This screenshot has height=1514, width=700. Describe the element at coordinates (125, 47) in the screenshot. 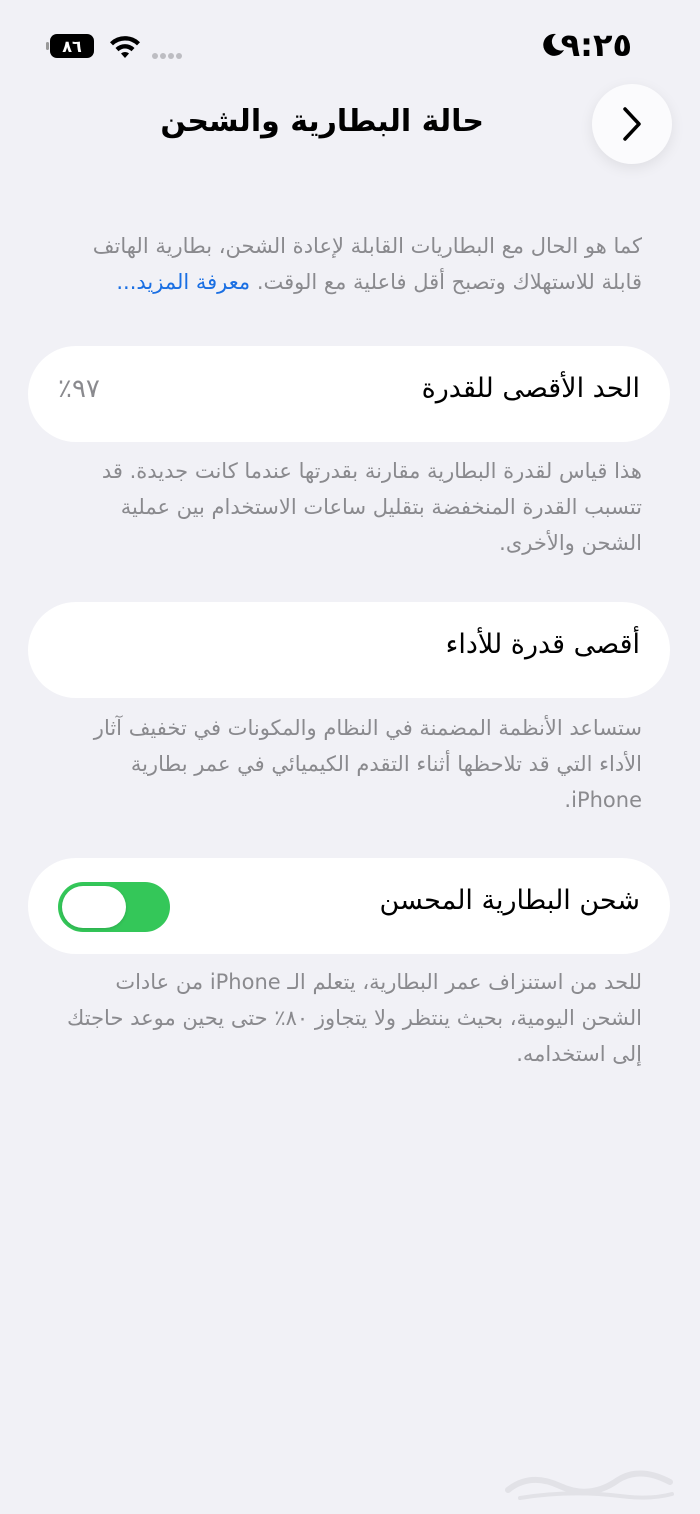

I see `wifi-icon` at that location.